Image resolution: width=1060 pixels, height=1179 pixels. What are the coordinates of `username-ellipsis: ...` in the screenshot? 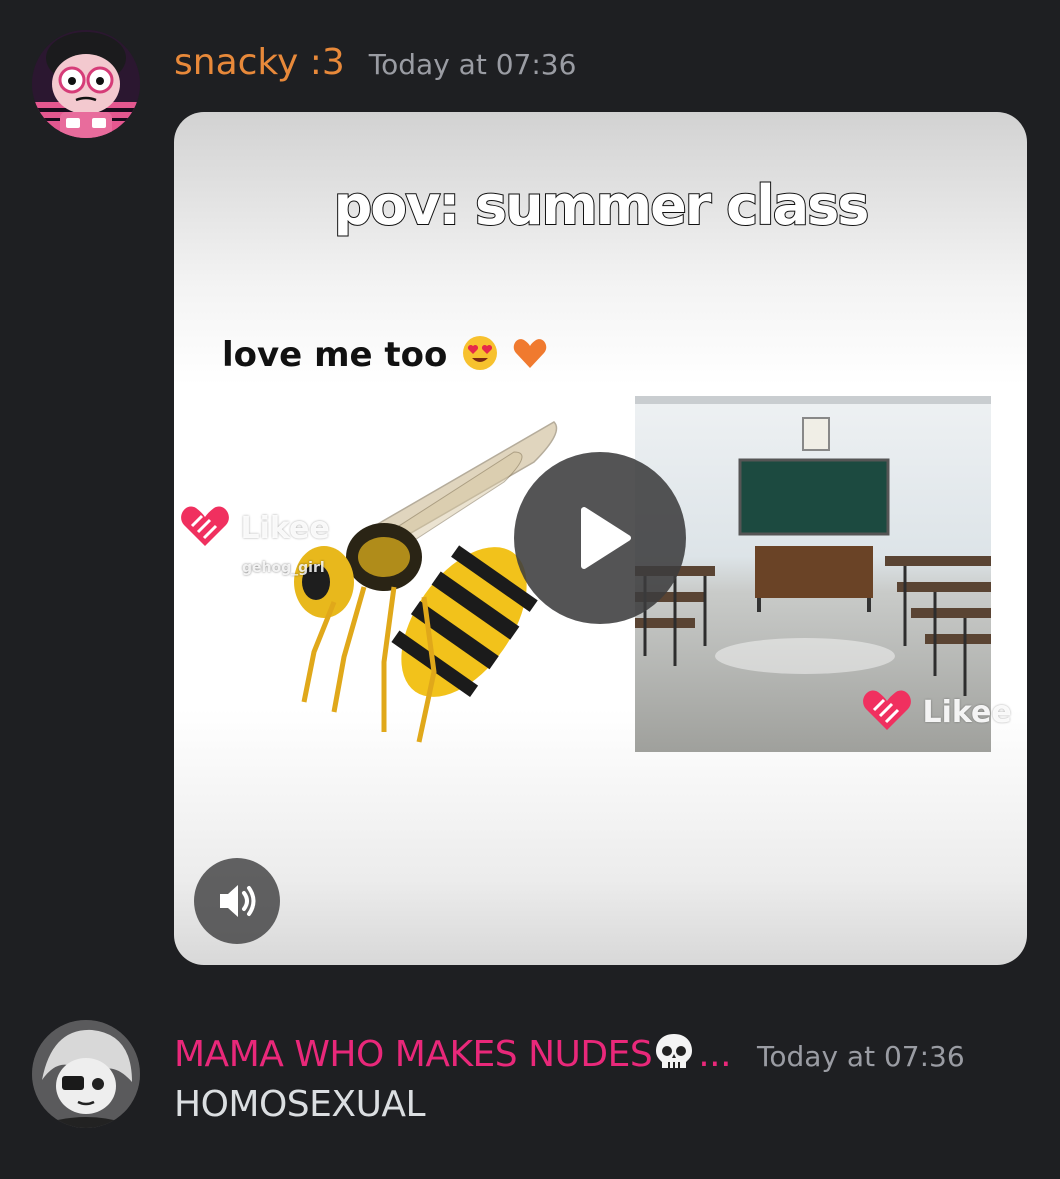 It's located at (715, 1054).